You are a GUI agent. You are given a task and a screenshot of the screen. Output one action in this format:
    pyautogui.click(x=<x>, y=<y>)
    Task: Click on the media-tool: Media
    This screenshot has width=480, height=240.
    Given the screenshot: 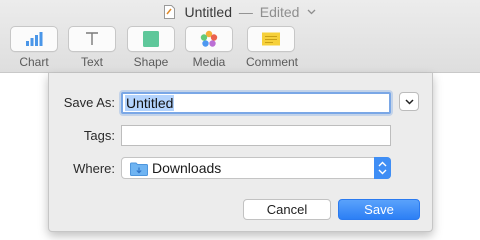 What is the action you would take?
    pyautogui.click(x=209, y=47)
    